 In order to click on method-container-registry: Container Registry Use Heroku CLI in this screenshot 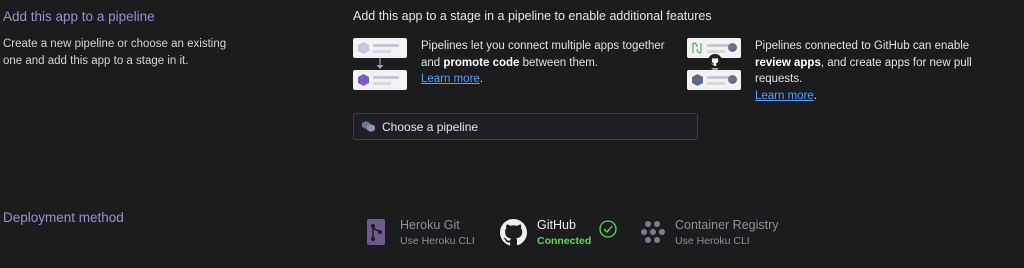, I will do `click(709, 232)`.